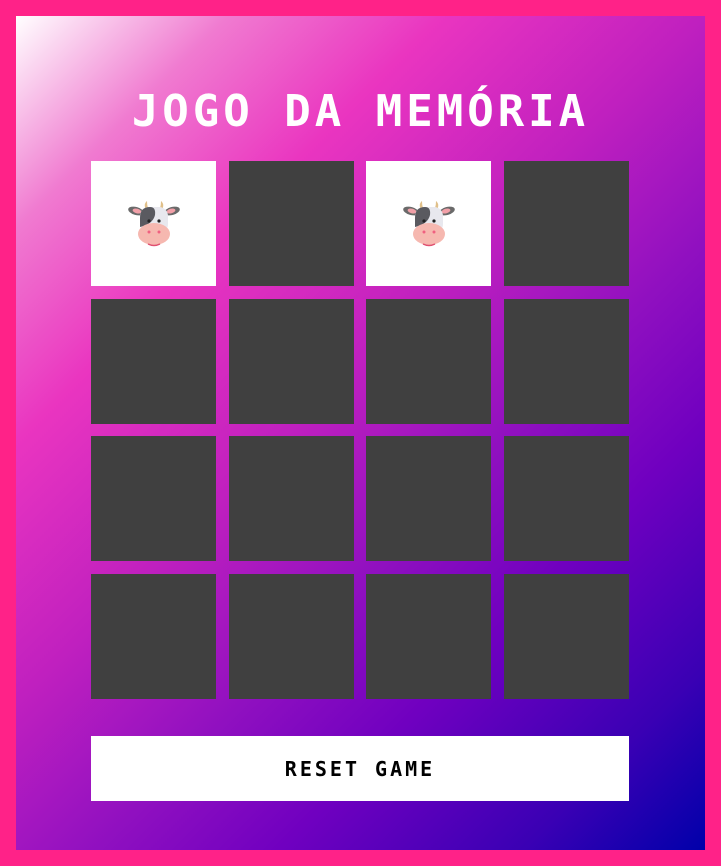 Image resolution: width=721 pixels, height=866 pixels. What do you see at coordinates (360, 768) in the screenshot?
I see `reset-game-button: RESET GAME` at bounding box center [360, 768].